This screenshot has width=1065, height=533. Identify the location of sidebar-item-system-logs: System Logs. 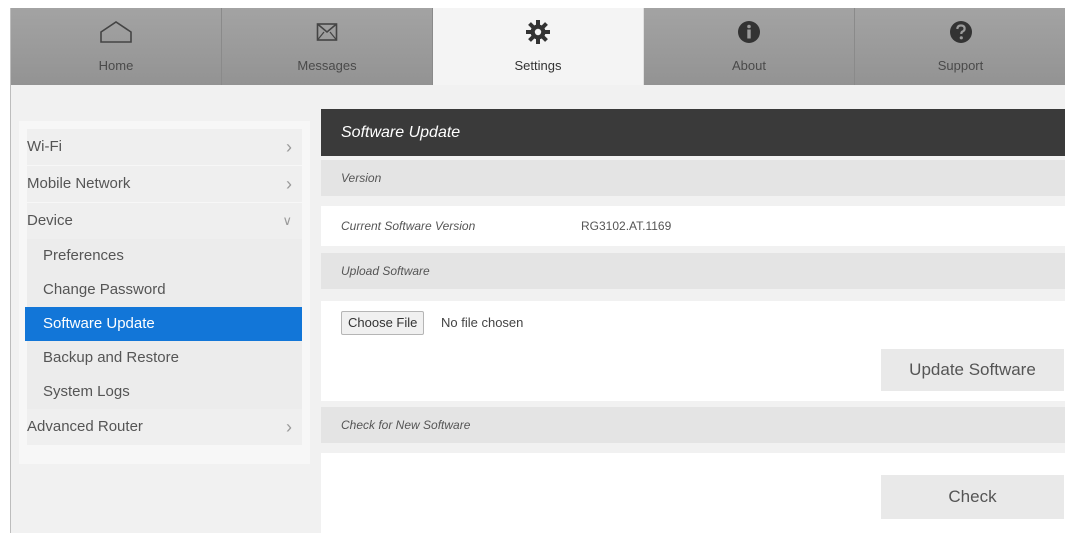
(164, 392).